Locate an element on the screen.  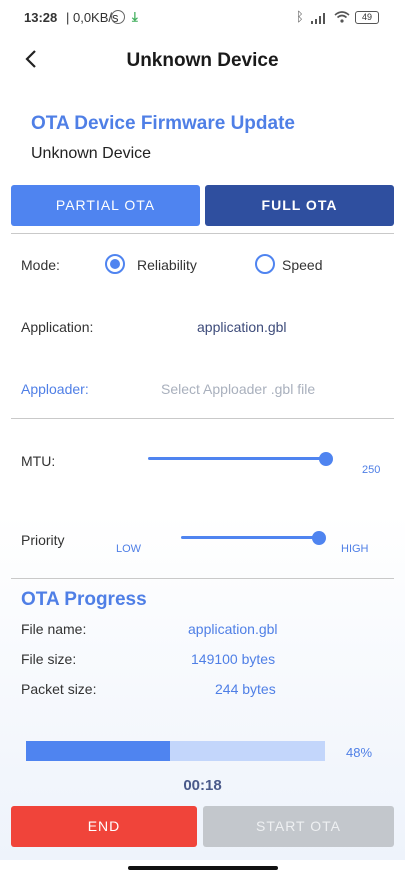
mtu-label: MTU: is located at coordinates (38, 461).